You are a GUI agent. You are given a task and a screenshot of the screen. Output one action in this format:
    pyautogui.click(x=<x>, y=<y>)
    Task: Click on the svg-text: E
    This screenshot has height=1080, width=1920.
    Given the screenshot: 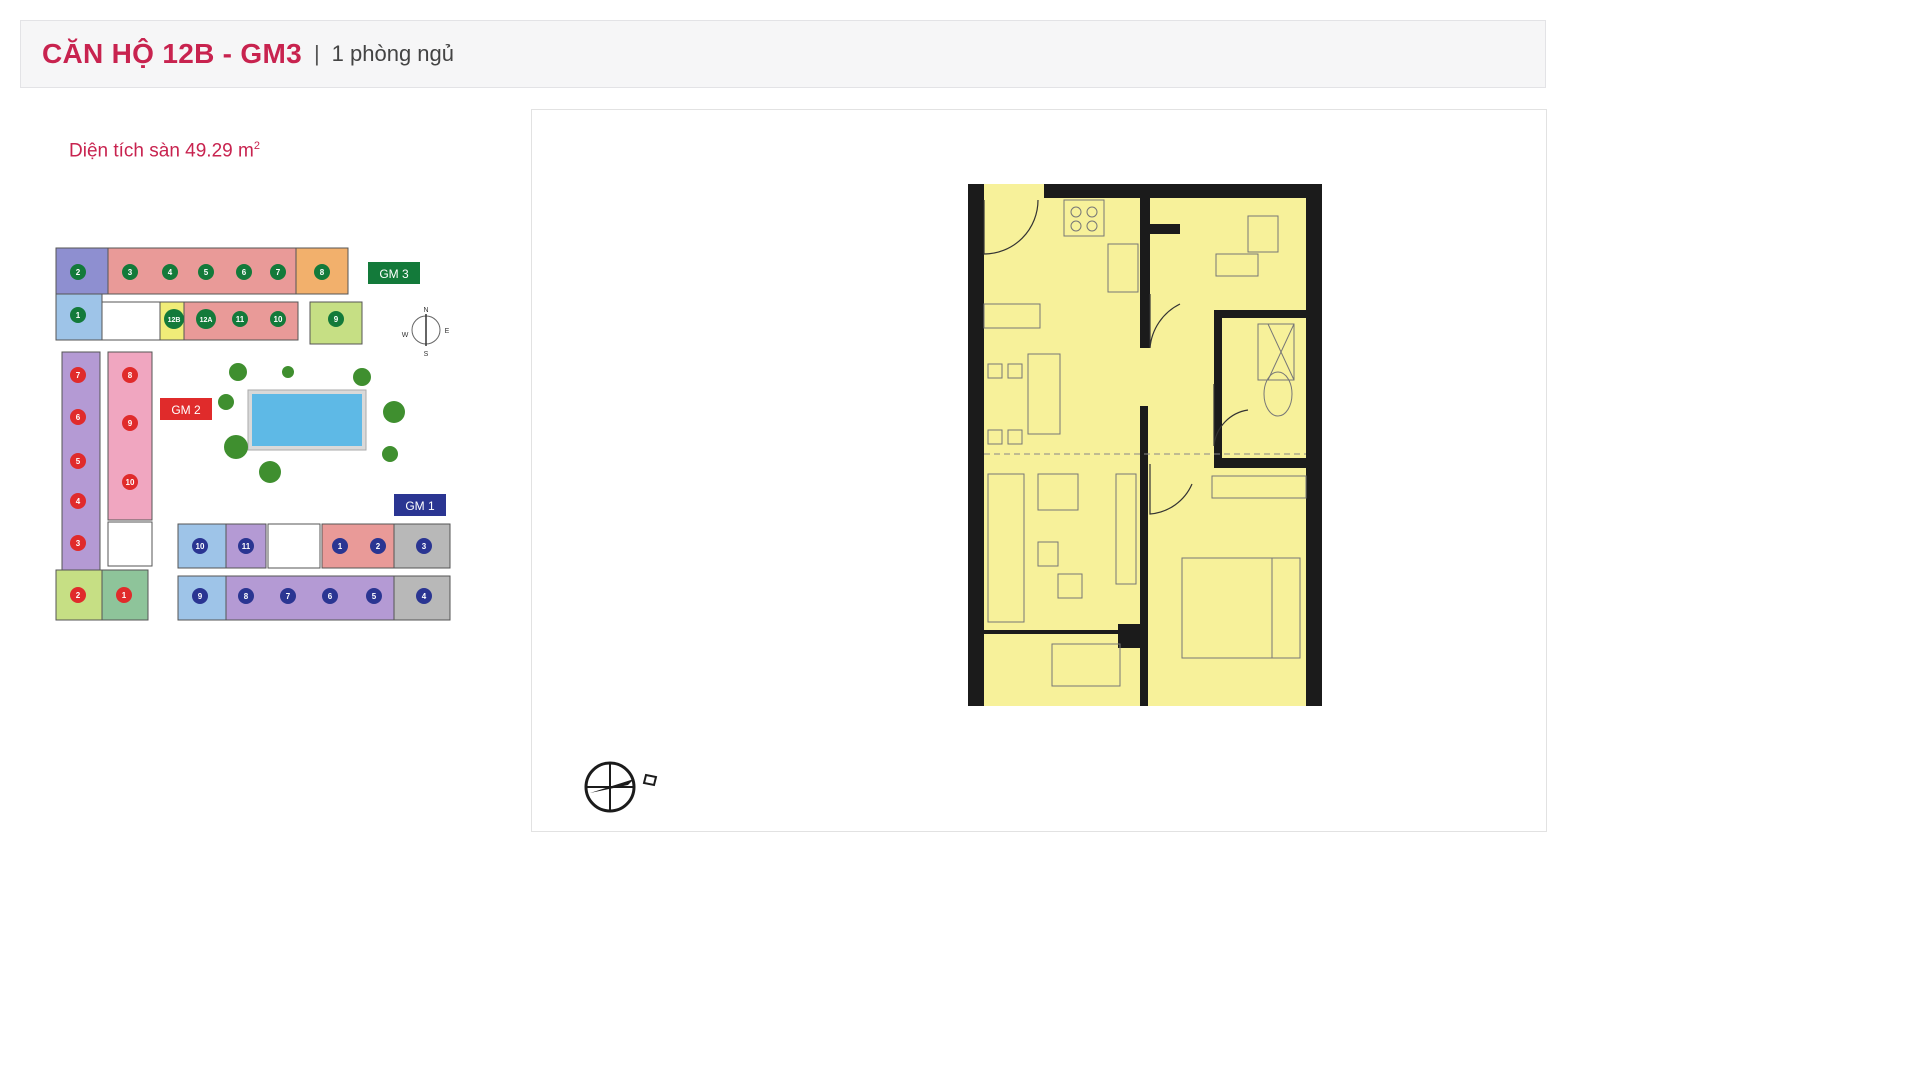 What is the action you would take?
    pyautogui.click(x=447, y=331)
    